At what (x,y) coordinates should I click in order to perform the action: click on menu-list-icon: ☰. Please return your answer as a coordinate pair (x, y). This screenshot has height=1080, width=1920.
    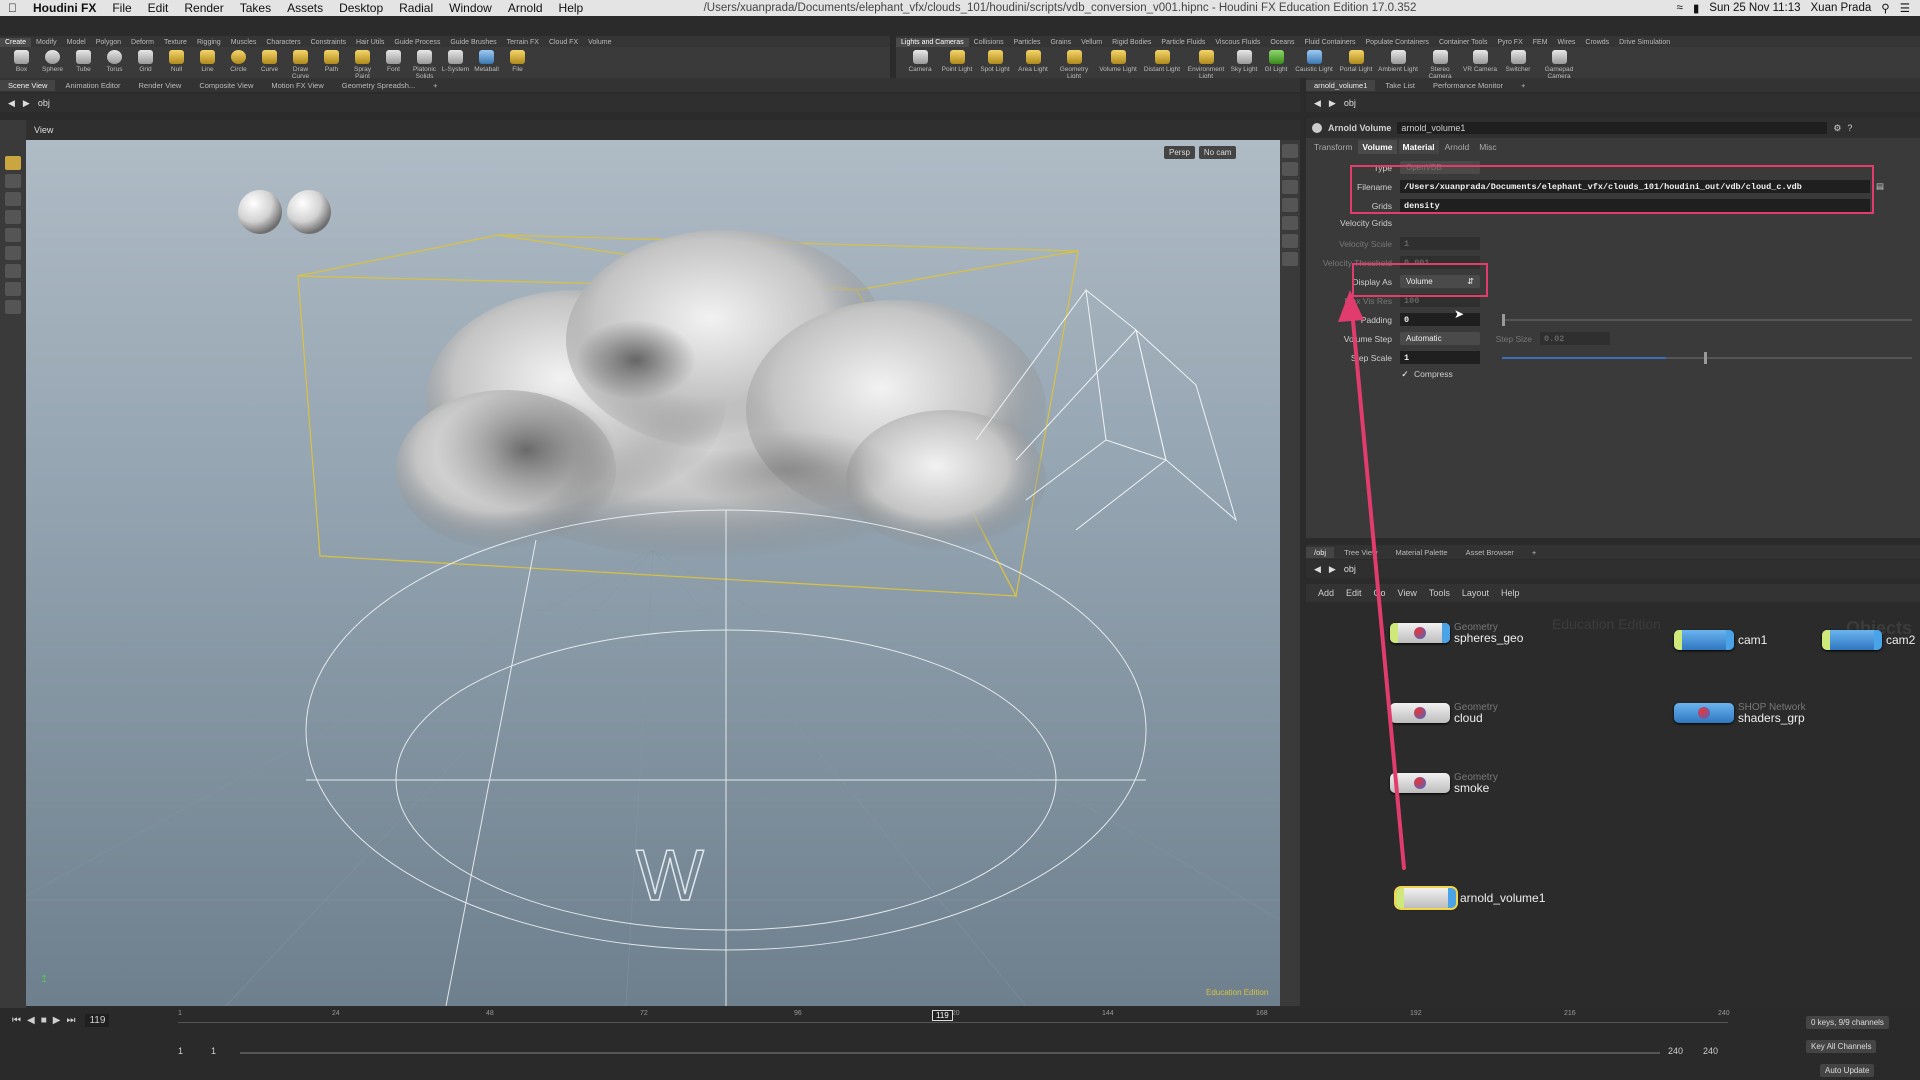
    Looking at the image, I should click on (1905, 8).